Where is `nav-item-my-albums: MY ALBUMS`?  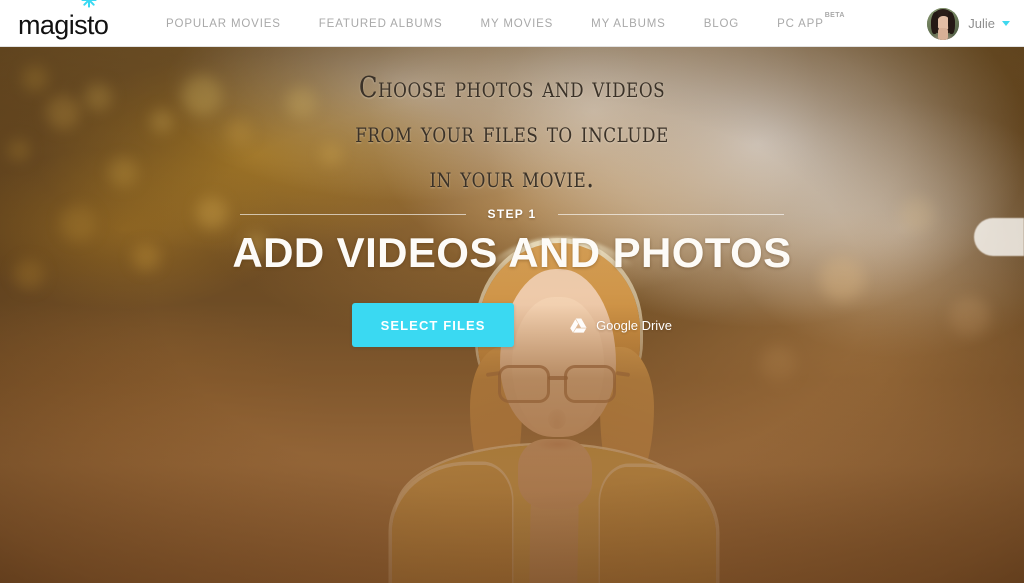 nav-item-my-albums: MY ALBUMS is located at coordinates (628, 24).